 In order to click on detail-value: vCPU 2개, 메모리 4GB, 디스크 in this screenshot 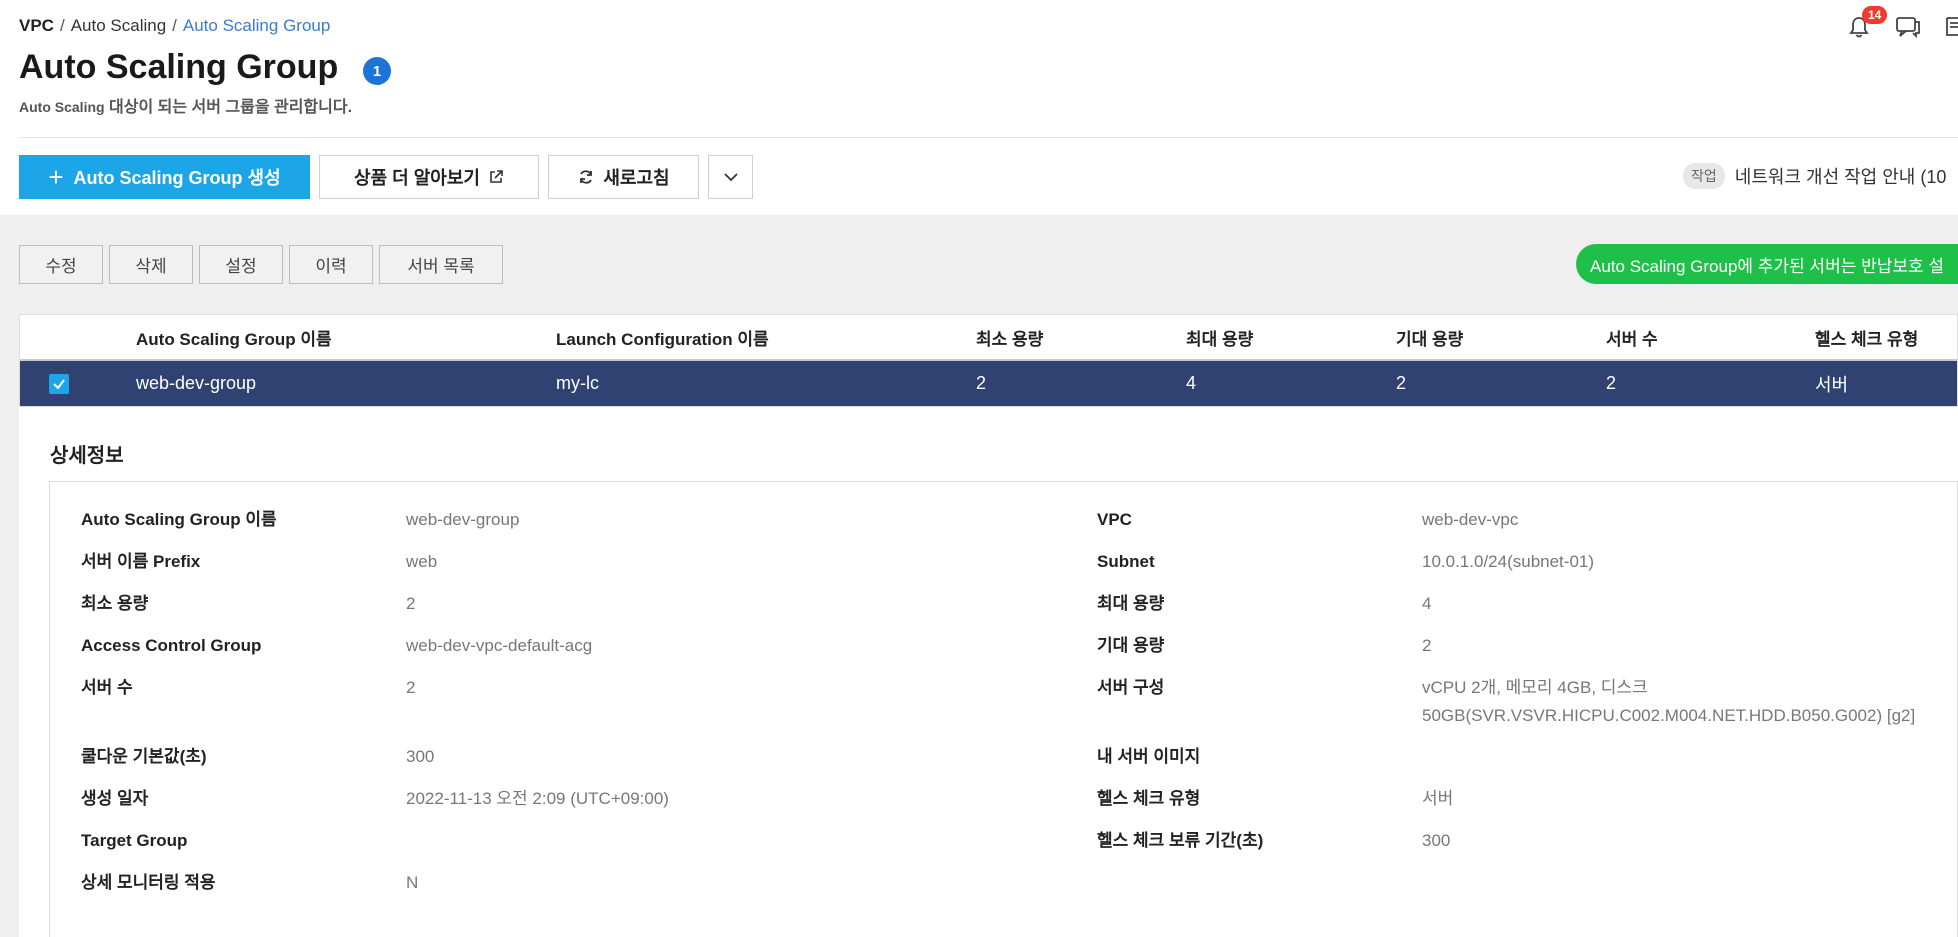, I will do `click(1535, 687)`.